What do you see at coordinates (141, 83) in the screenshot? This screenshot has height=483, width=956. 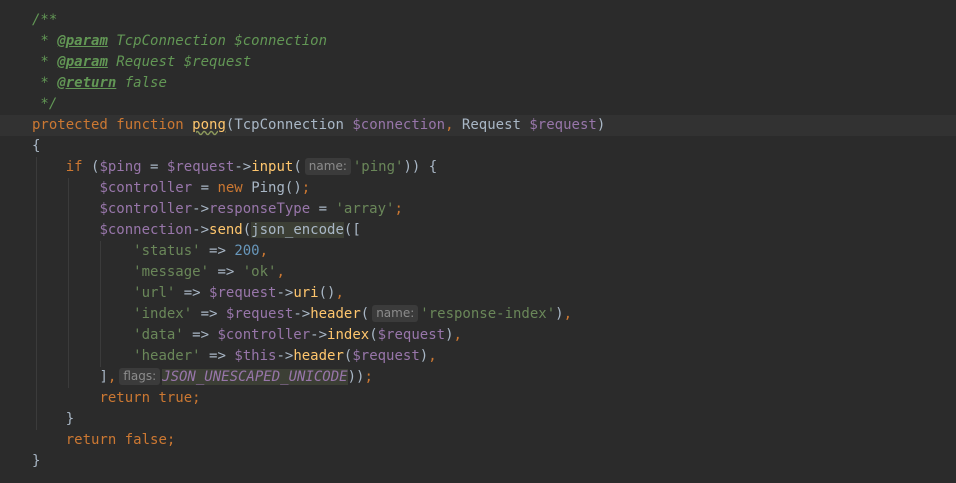 I see `doc-return-value: false` at bounding box center [141, 83].